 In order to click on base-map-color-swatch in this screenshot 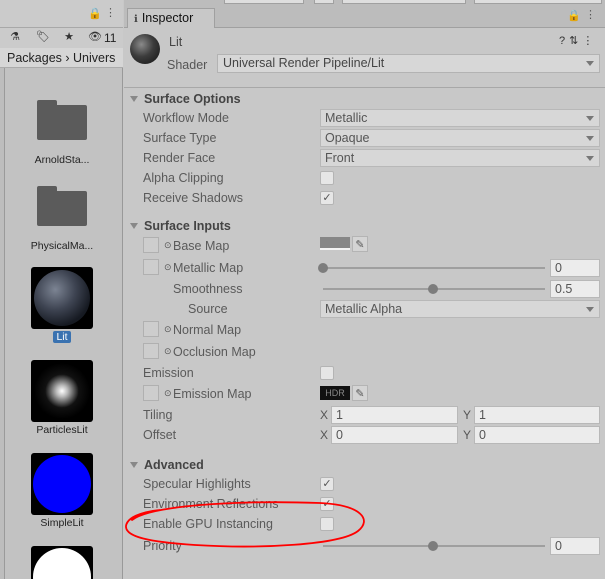, I will do `click(335, 243)`.